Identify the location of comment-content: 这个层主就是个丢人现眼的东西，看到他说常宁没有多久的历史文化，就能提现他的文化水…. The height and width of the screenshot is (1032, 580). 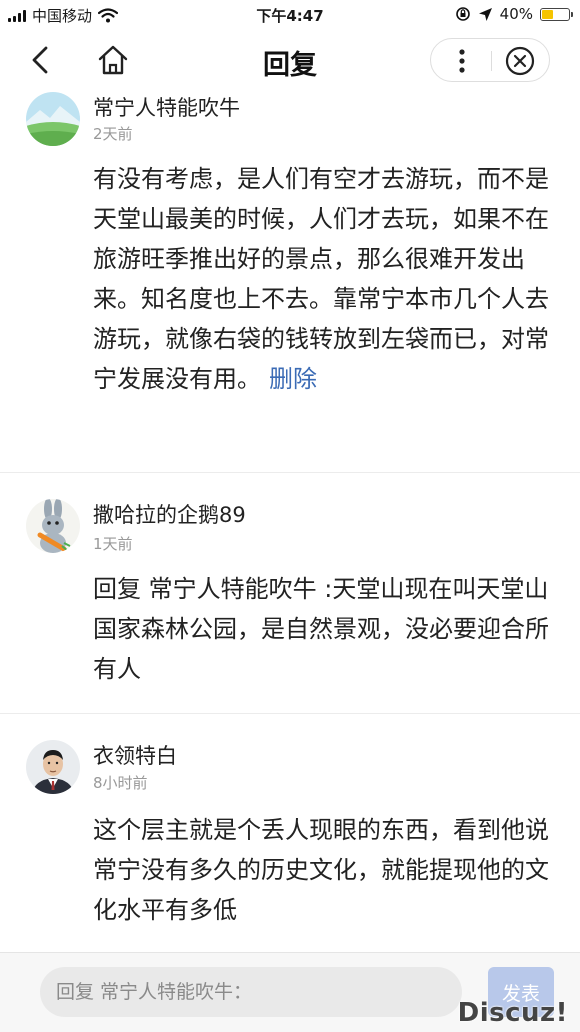
(323, 870).